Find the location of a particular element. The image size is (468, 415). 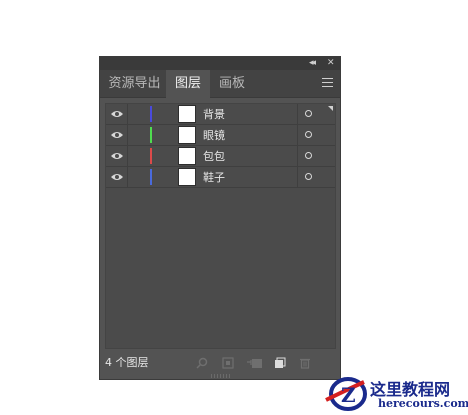

layer-row: 鞋子 is located at coordinates (220, 177).